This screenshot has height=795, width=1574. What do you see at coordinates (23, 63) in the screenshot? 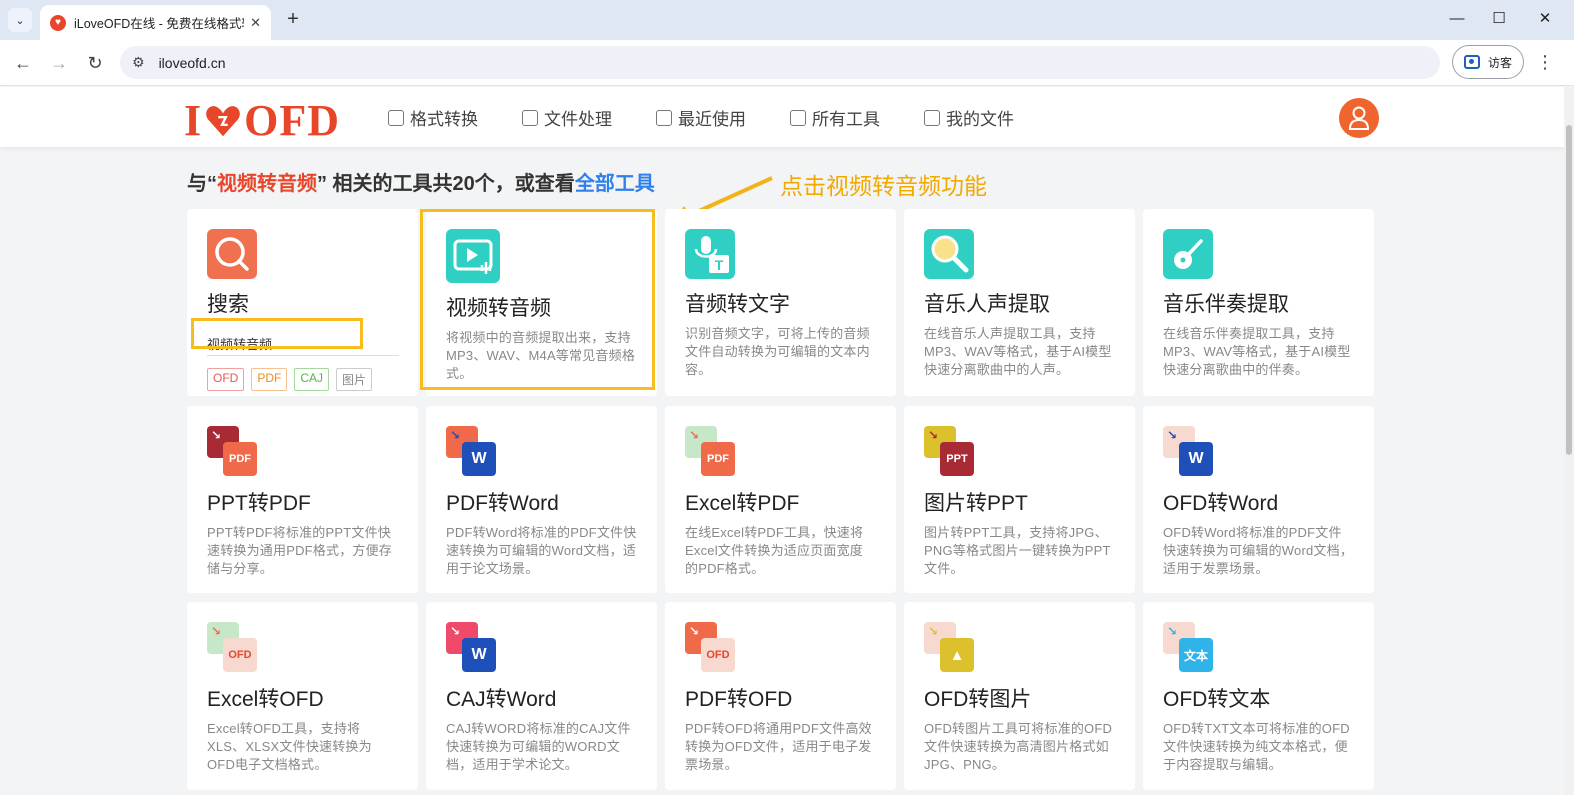
I see `back-button: ←` at bounding box center [23, 63].